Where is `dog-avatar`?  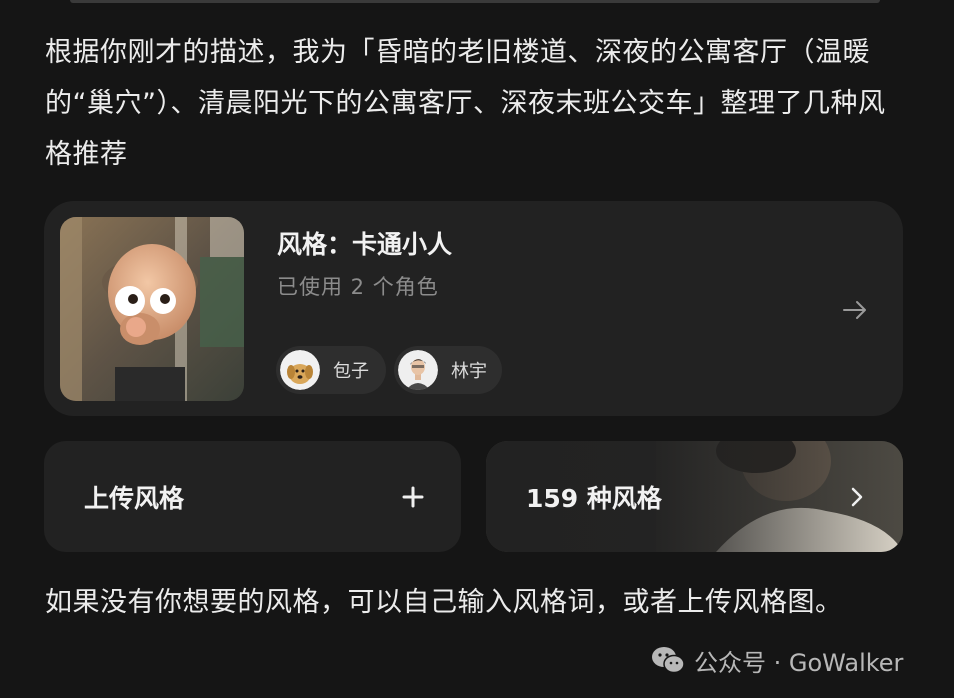
dog-avatar is located at coordinates (300, 370).